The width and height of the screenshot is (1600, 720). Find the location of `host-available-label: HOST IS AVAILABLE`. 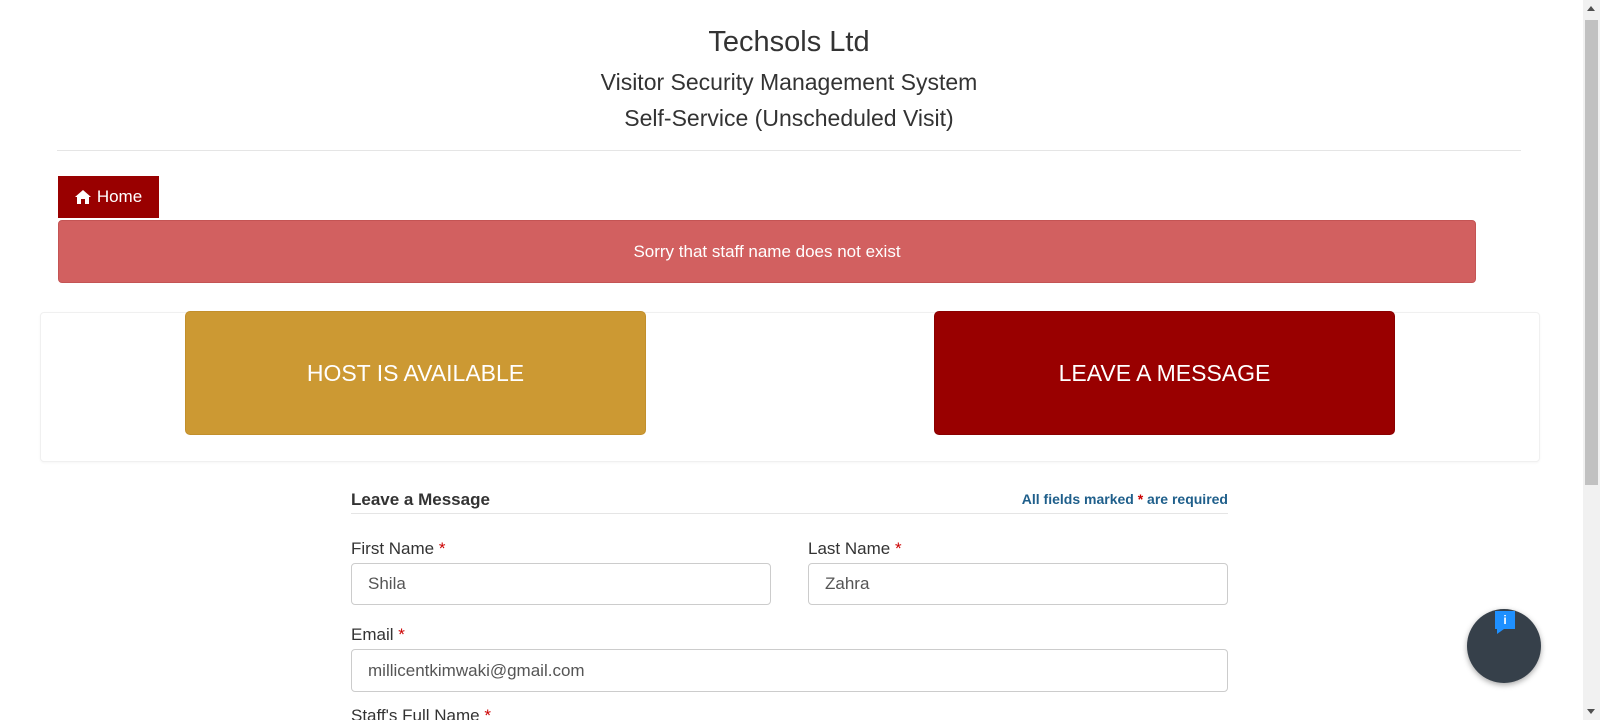

host-available-label: HOST IS AVAILABLE is located at coordinates (415, 372).